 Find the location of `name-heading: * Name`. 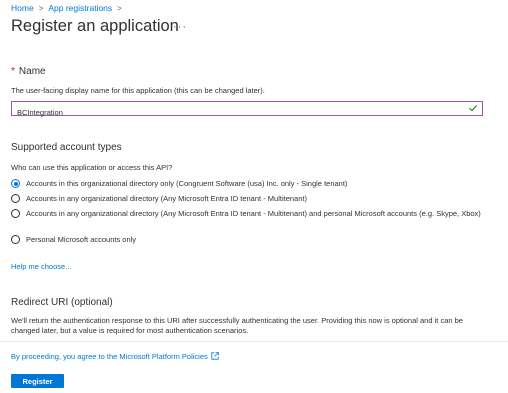

name-heading: * Name is located at coordinates (28, 71).